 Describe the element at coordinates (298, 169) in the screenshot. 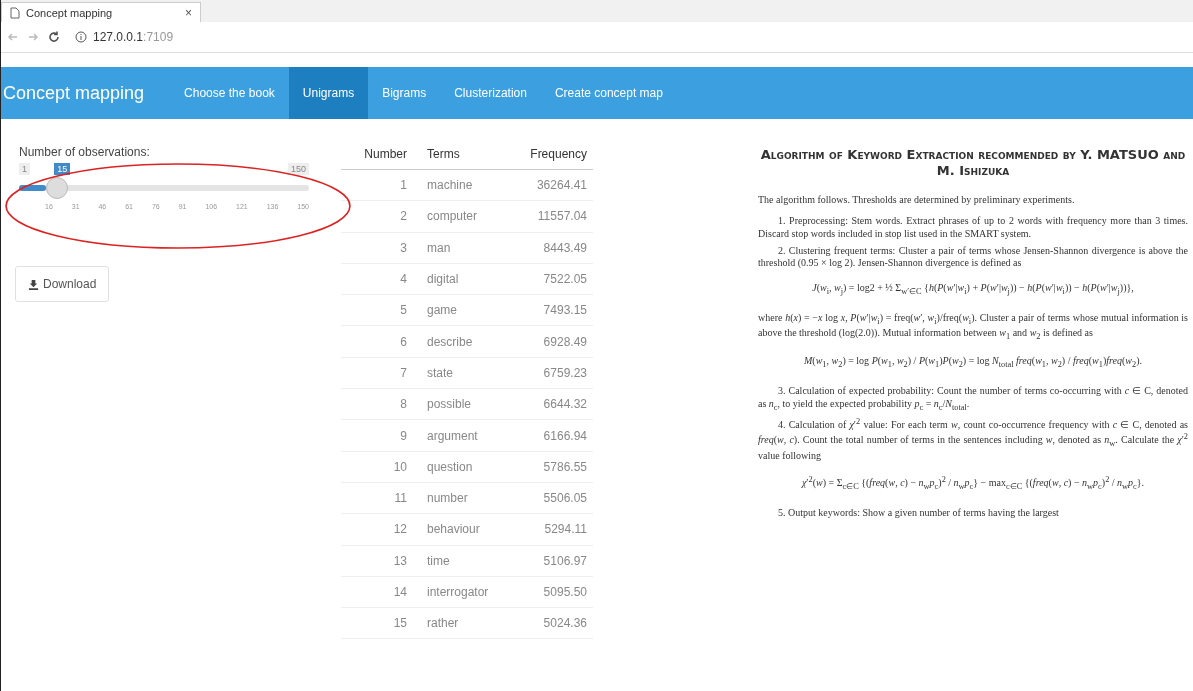

I see `slider-max: 150` at that location.